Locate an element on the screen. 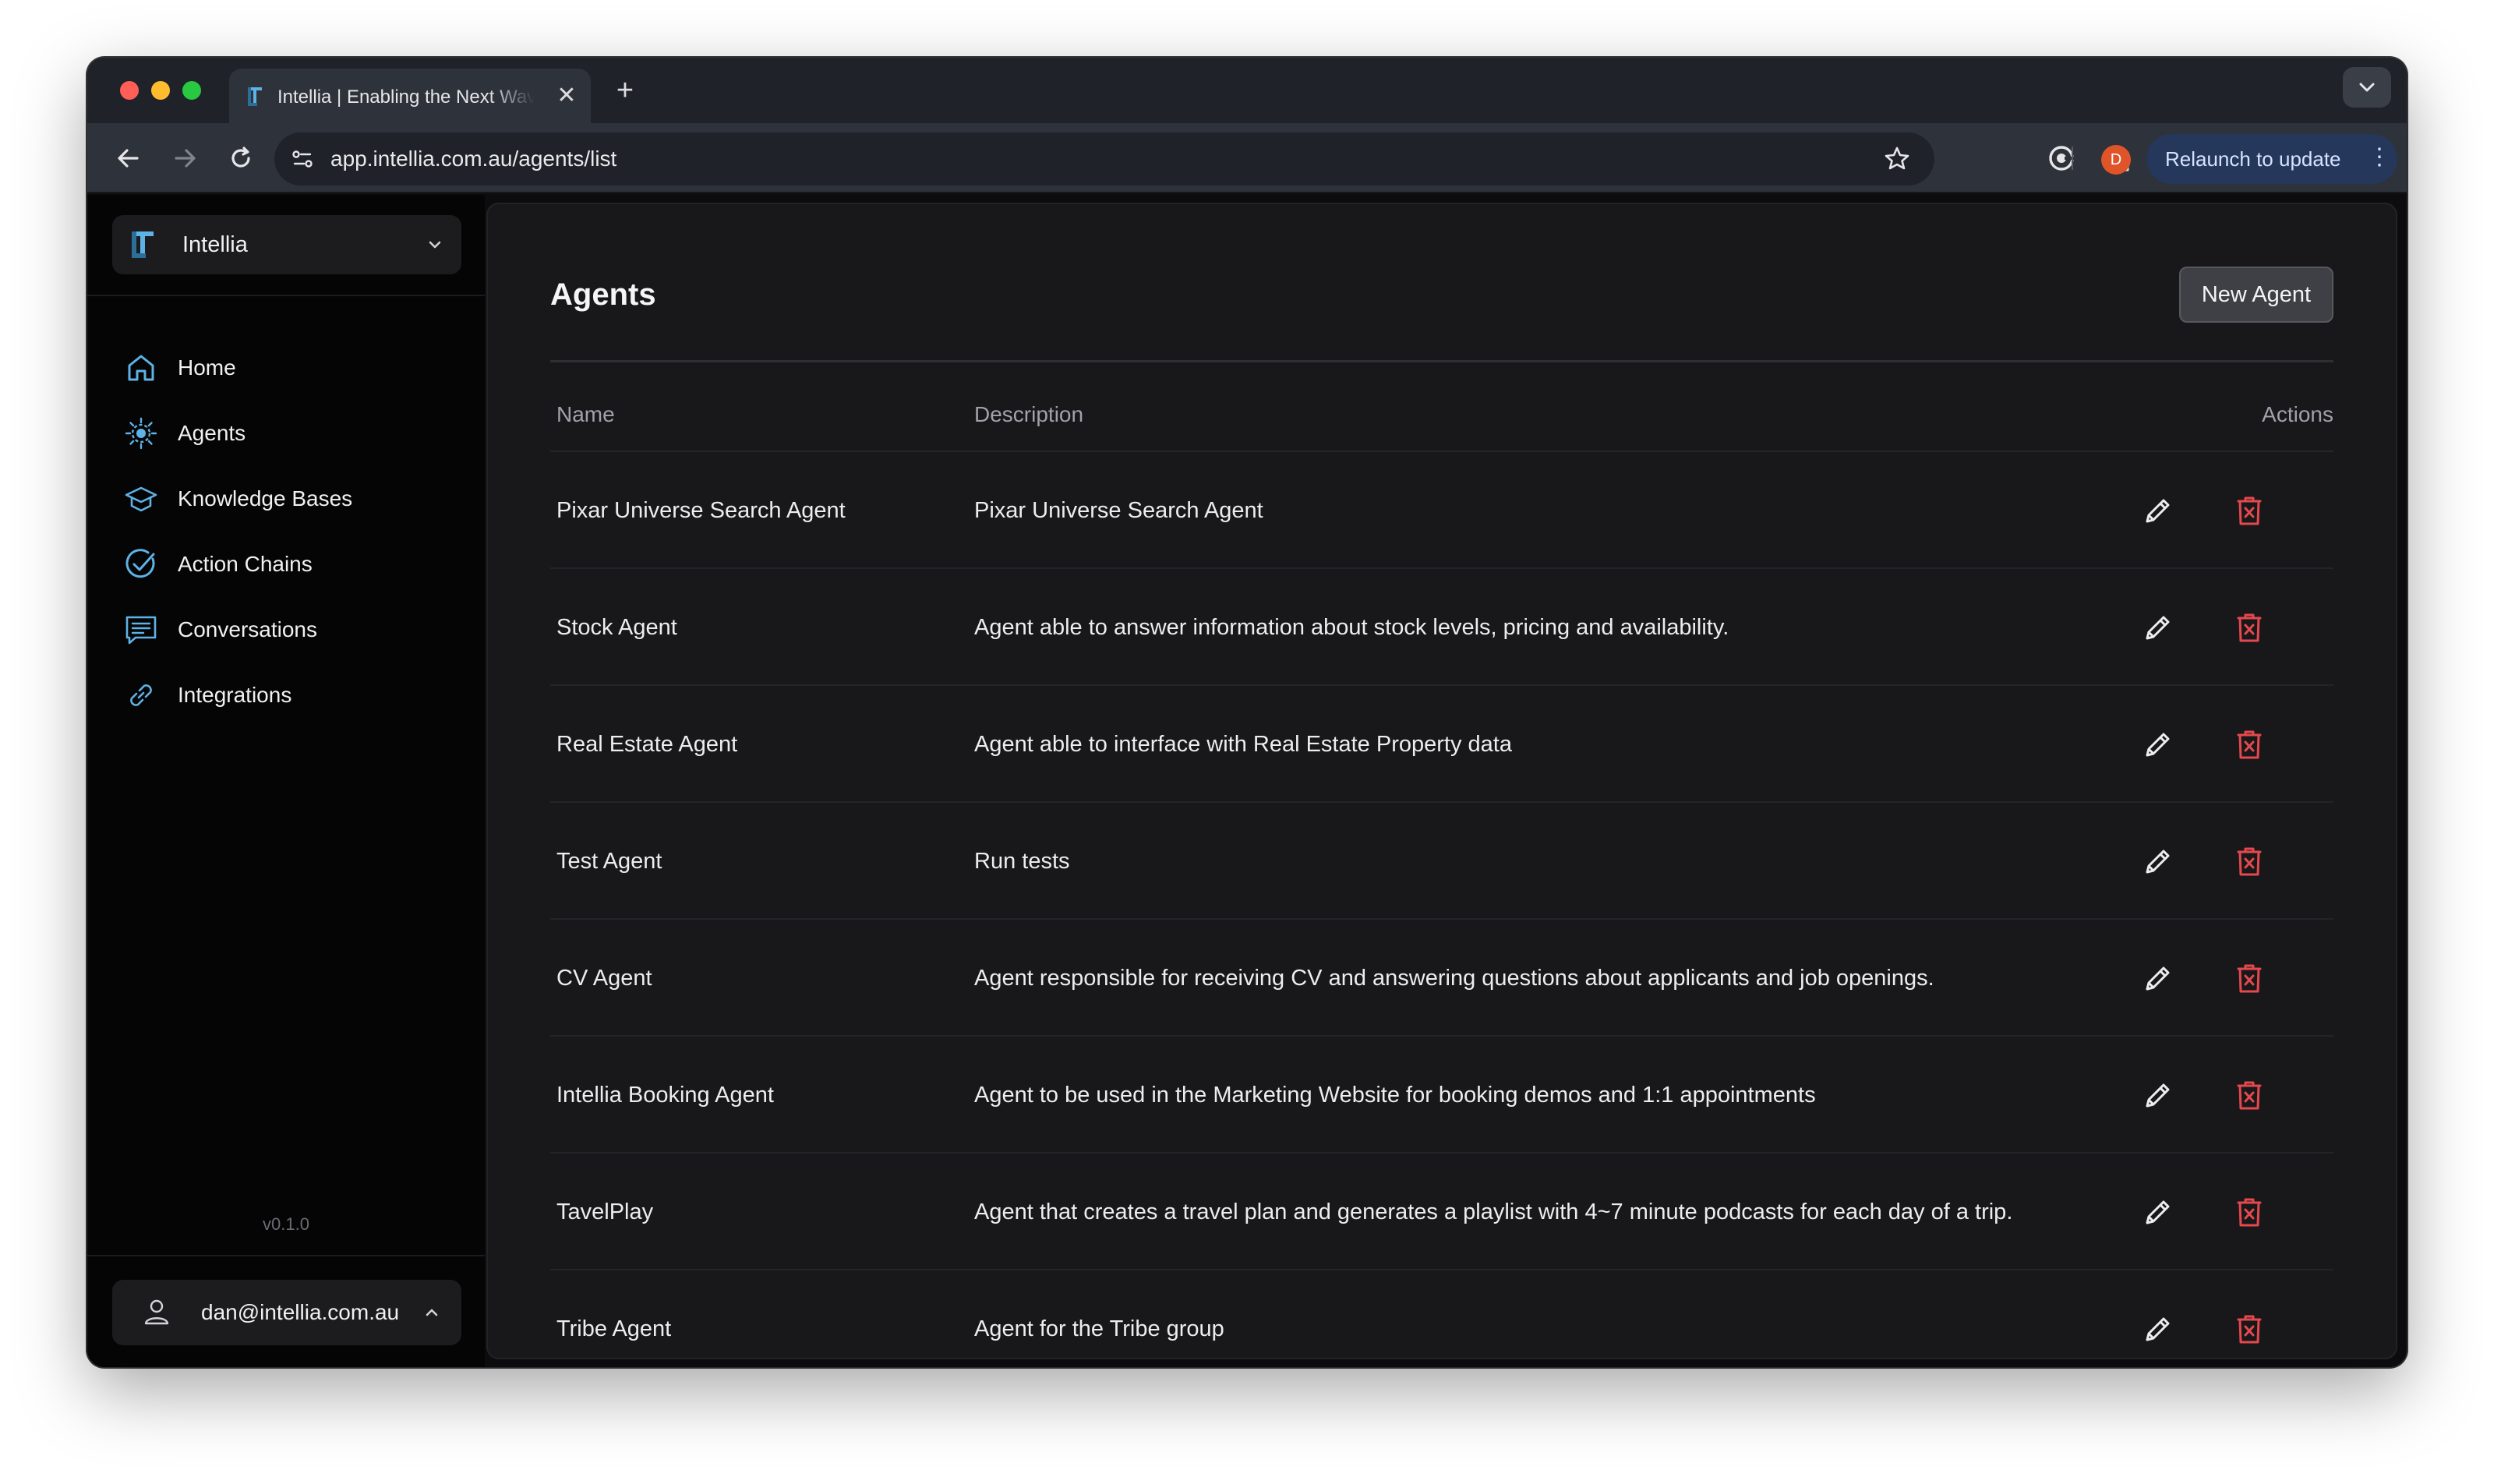 The image size is (2494, 1484). org-name: Intellia is located at coordinates (215, 244).